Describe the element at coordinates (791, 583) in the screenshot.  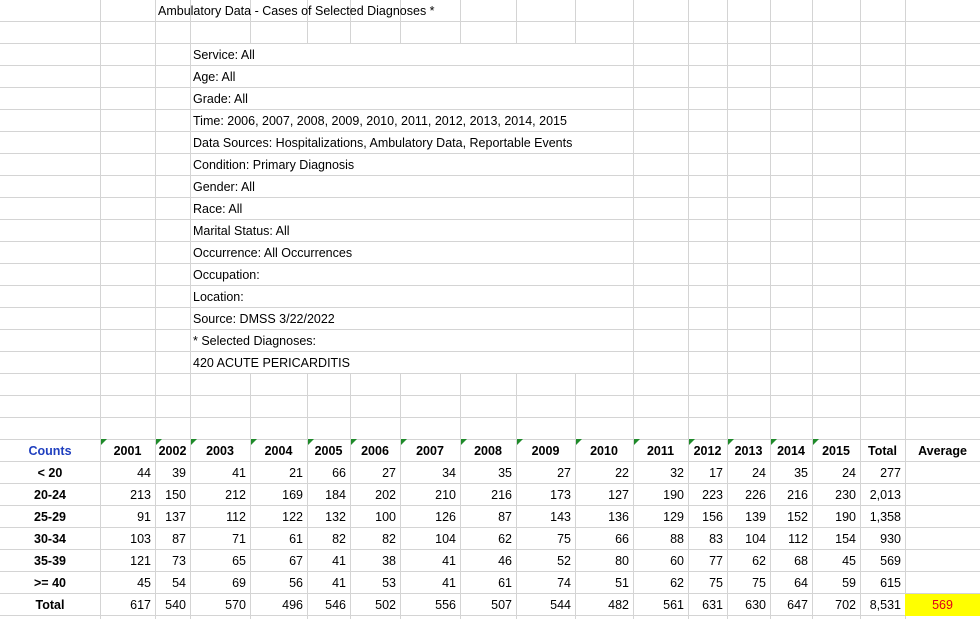
I see `data-cell: 64` at that location.